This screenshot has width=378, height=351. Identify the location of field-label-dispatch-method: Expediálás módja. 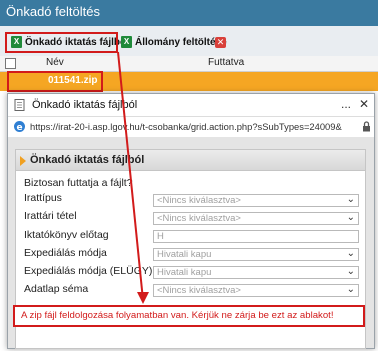
(65, 253).